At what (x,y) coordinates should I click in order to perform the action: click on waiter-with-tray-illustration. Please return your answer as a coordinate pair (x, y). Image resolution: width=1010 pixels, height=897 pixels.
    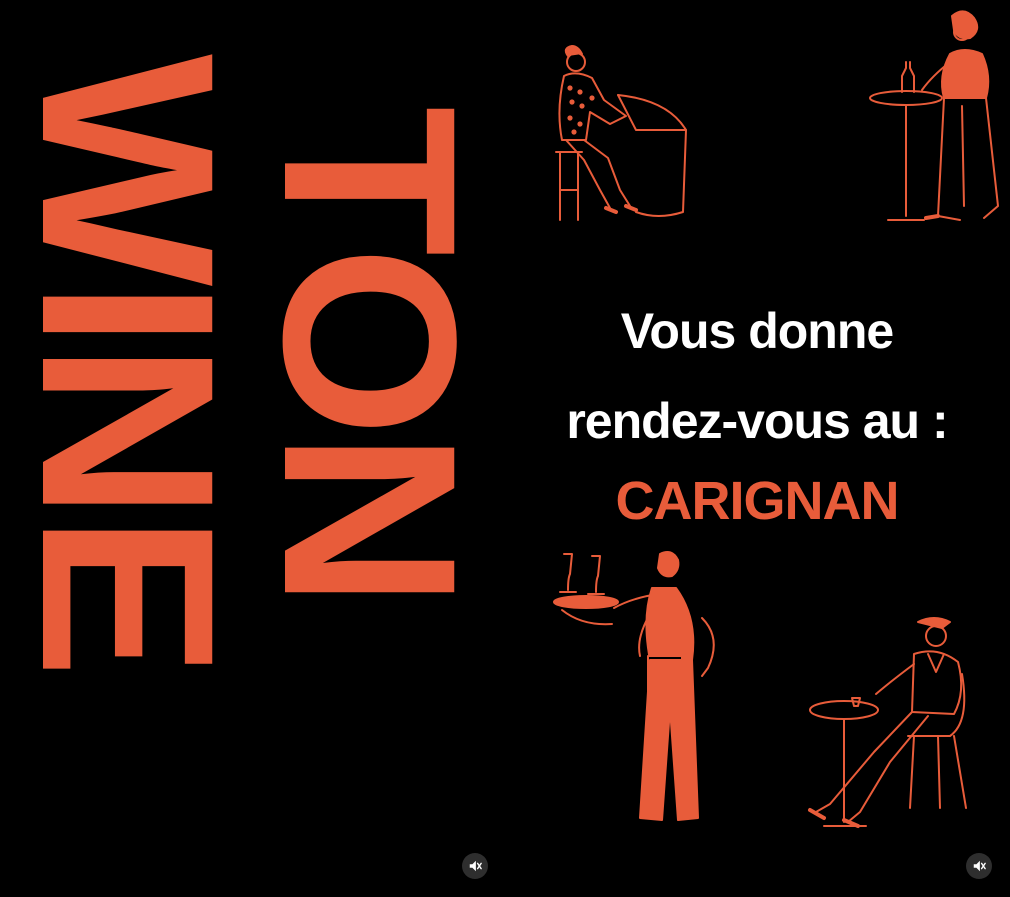
    Looking at the image, I should click on (634, 686).